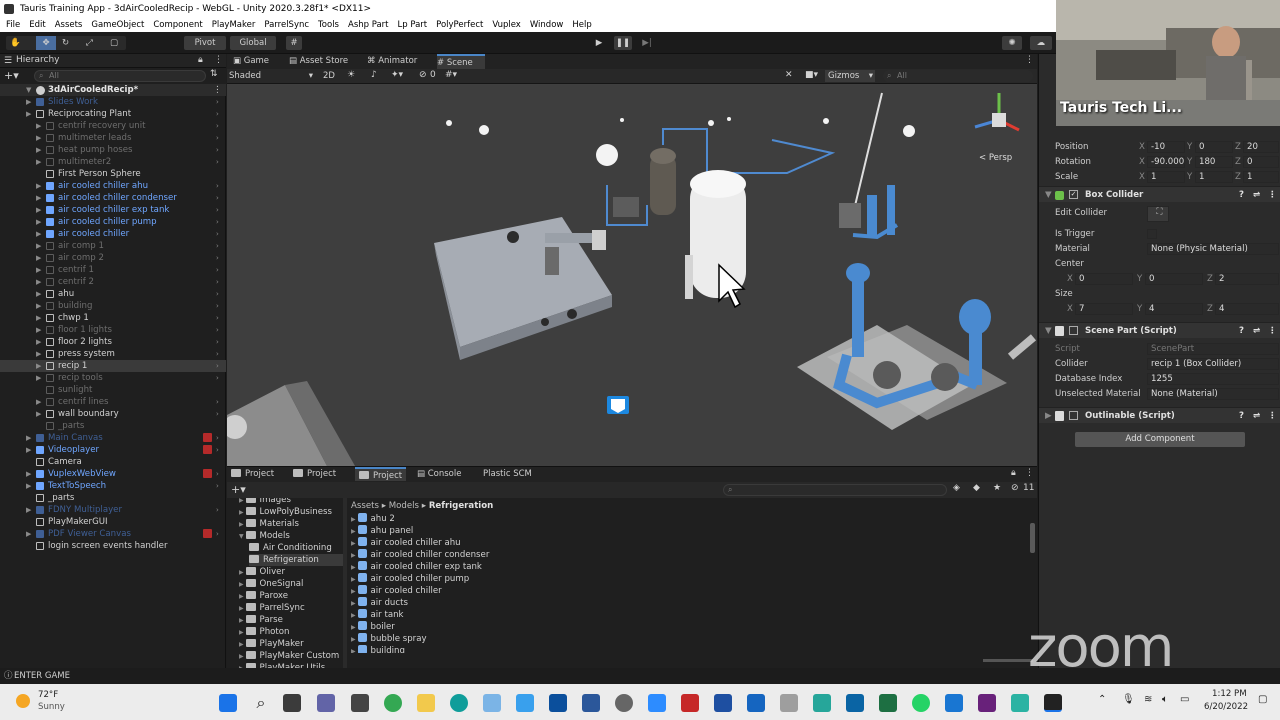 This screenshot has height=720, width=1280. I want to click on scene-menu-icon: ⋮, so click(217, 90).